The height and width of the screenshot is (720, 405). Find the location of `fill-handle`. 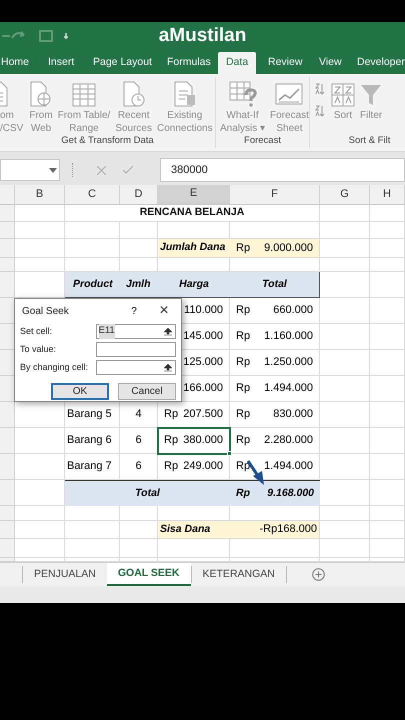

fill-handle is located at coordinates (229, 453).